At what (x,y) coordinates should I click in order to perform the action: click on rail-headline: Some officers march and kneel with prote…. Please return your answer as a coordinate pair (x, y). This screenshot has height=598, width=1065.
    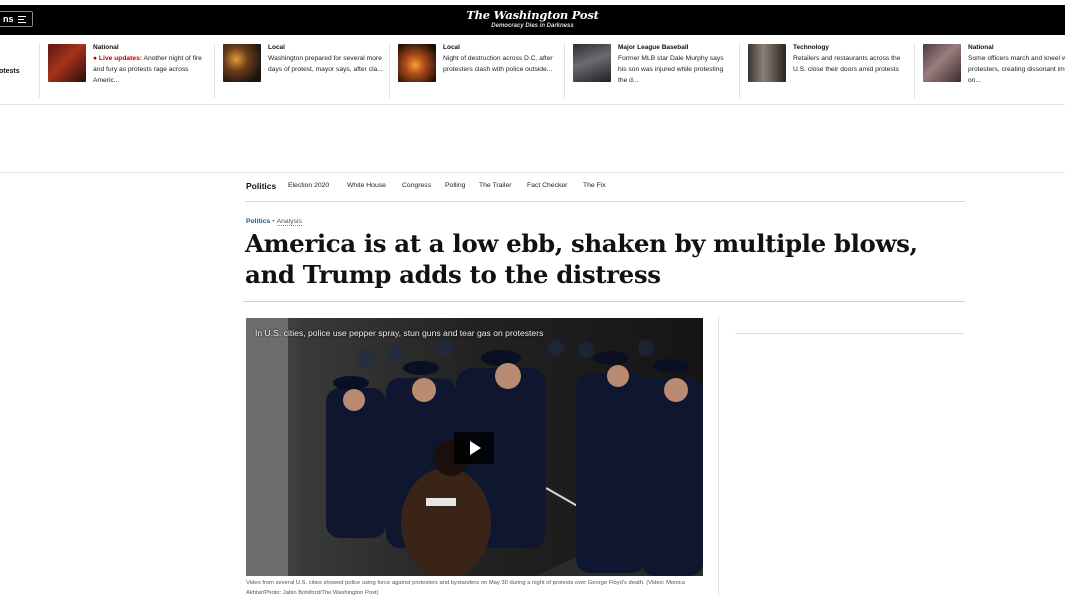
    Looking at the image, I should click on (1016, 70).